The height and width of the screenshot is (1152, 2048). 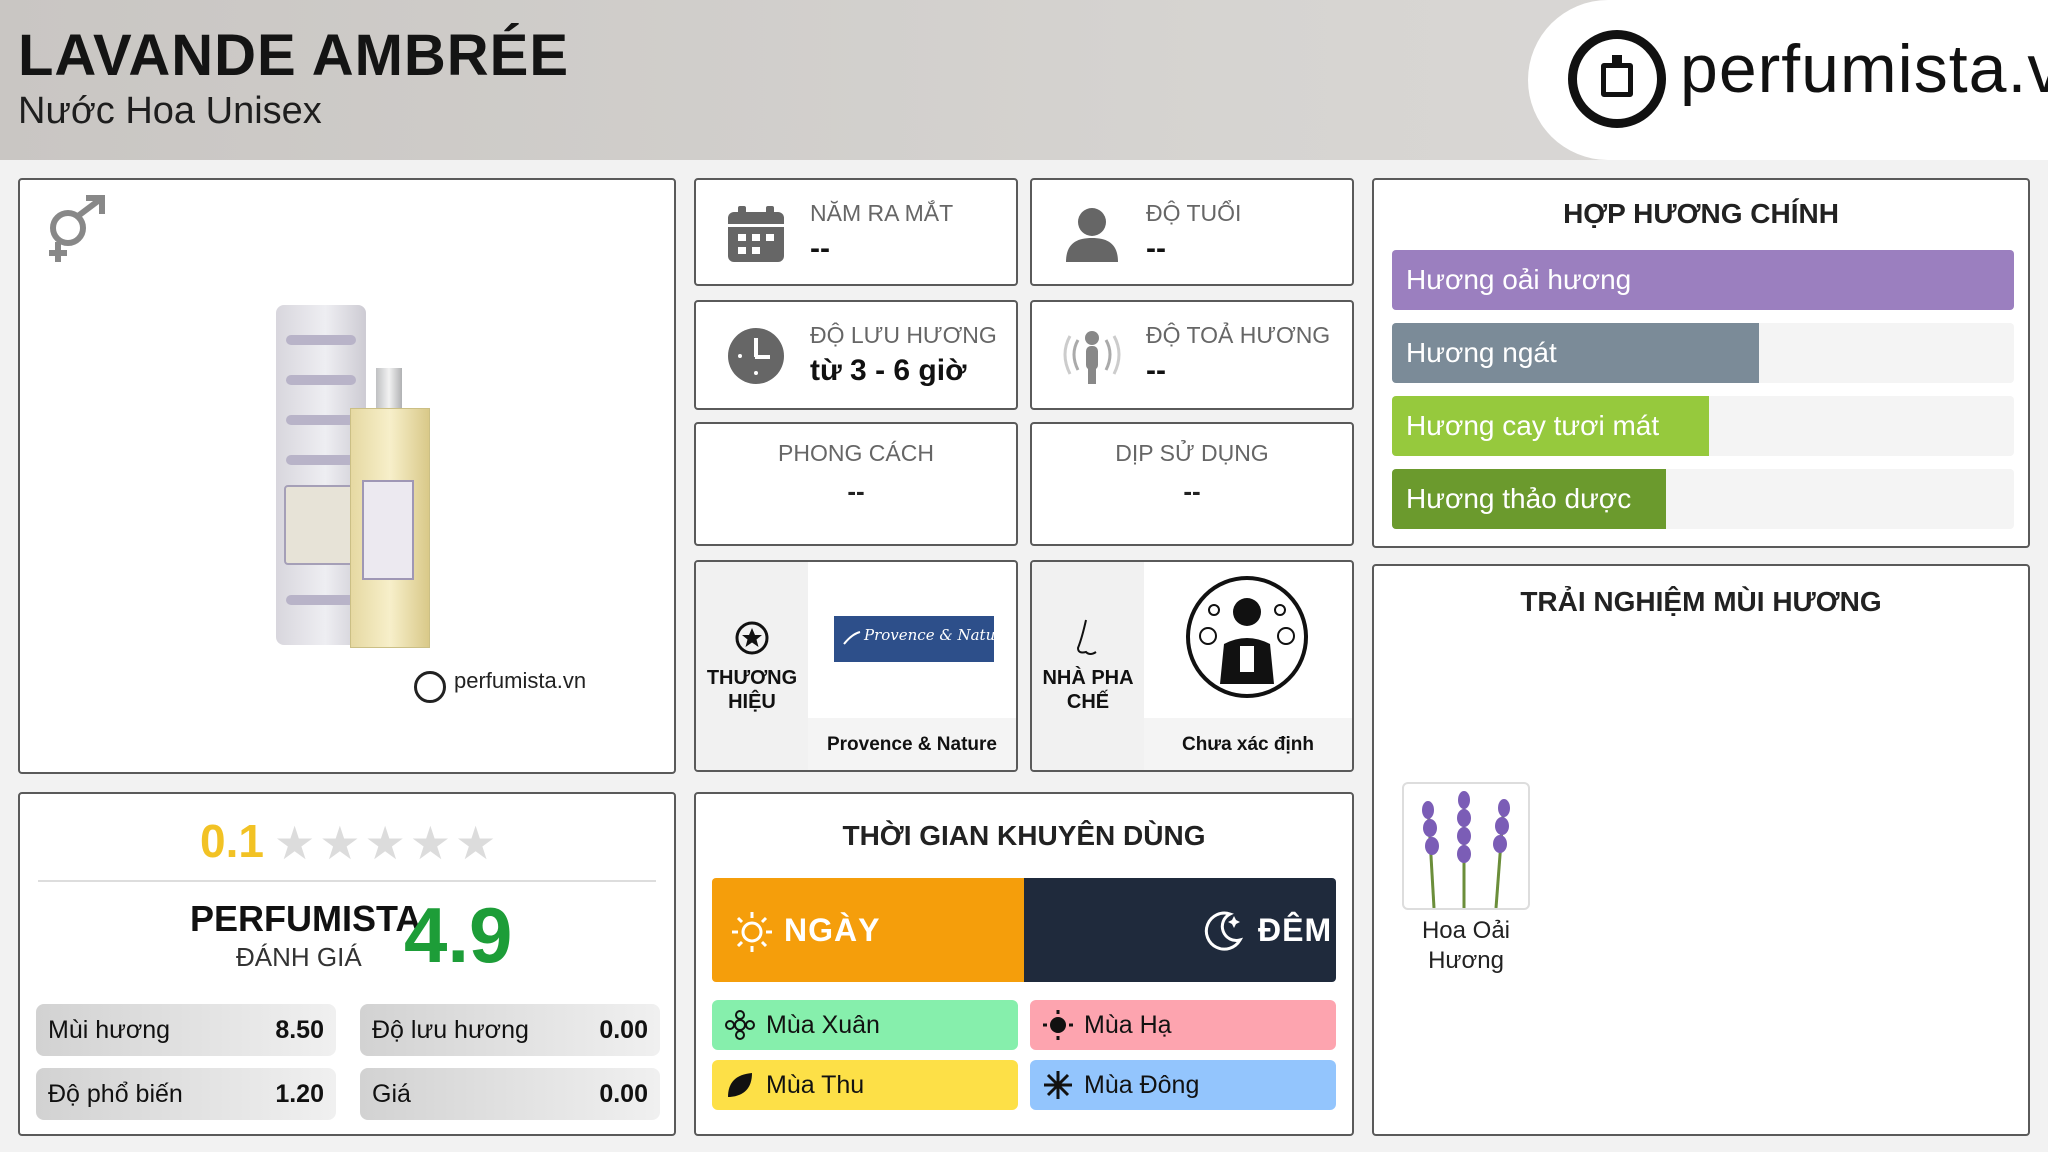 I want to click on star-rating: ★★★★★, so click(x=387, y=843).